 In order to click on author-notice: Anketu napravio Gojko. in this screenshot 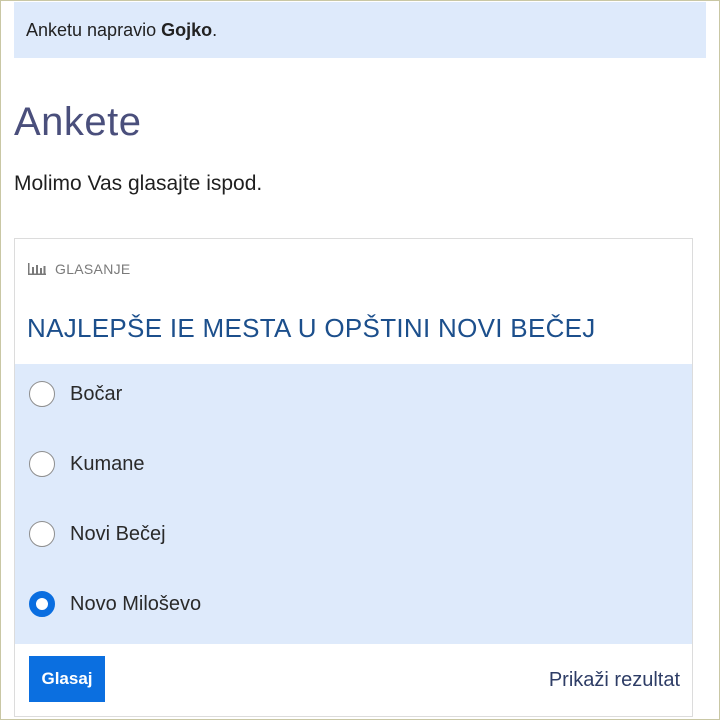, I will do `click(360, 30)`.